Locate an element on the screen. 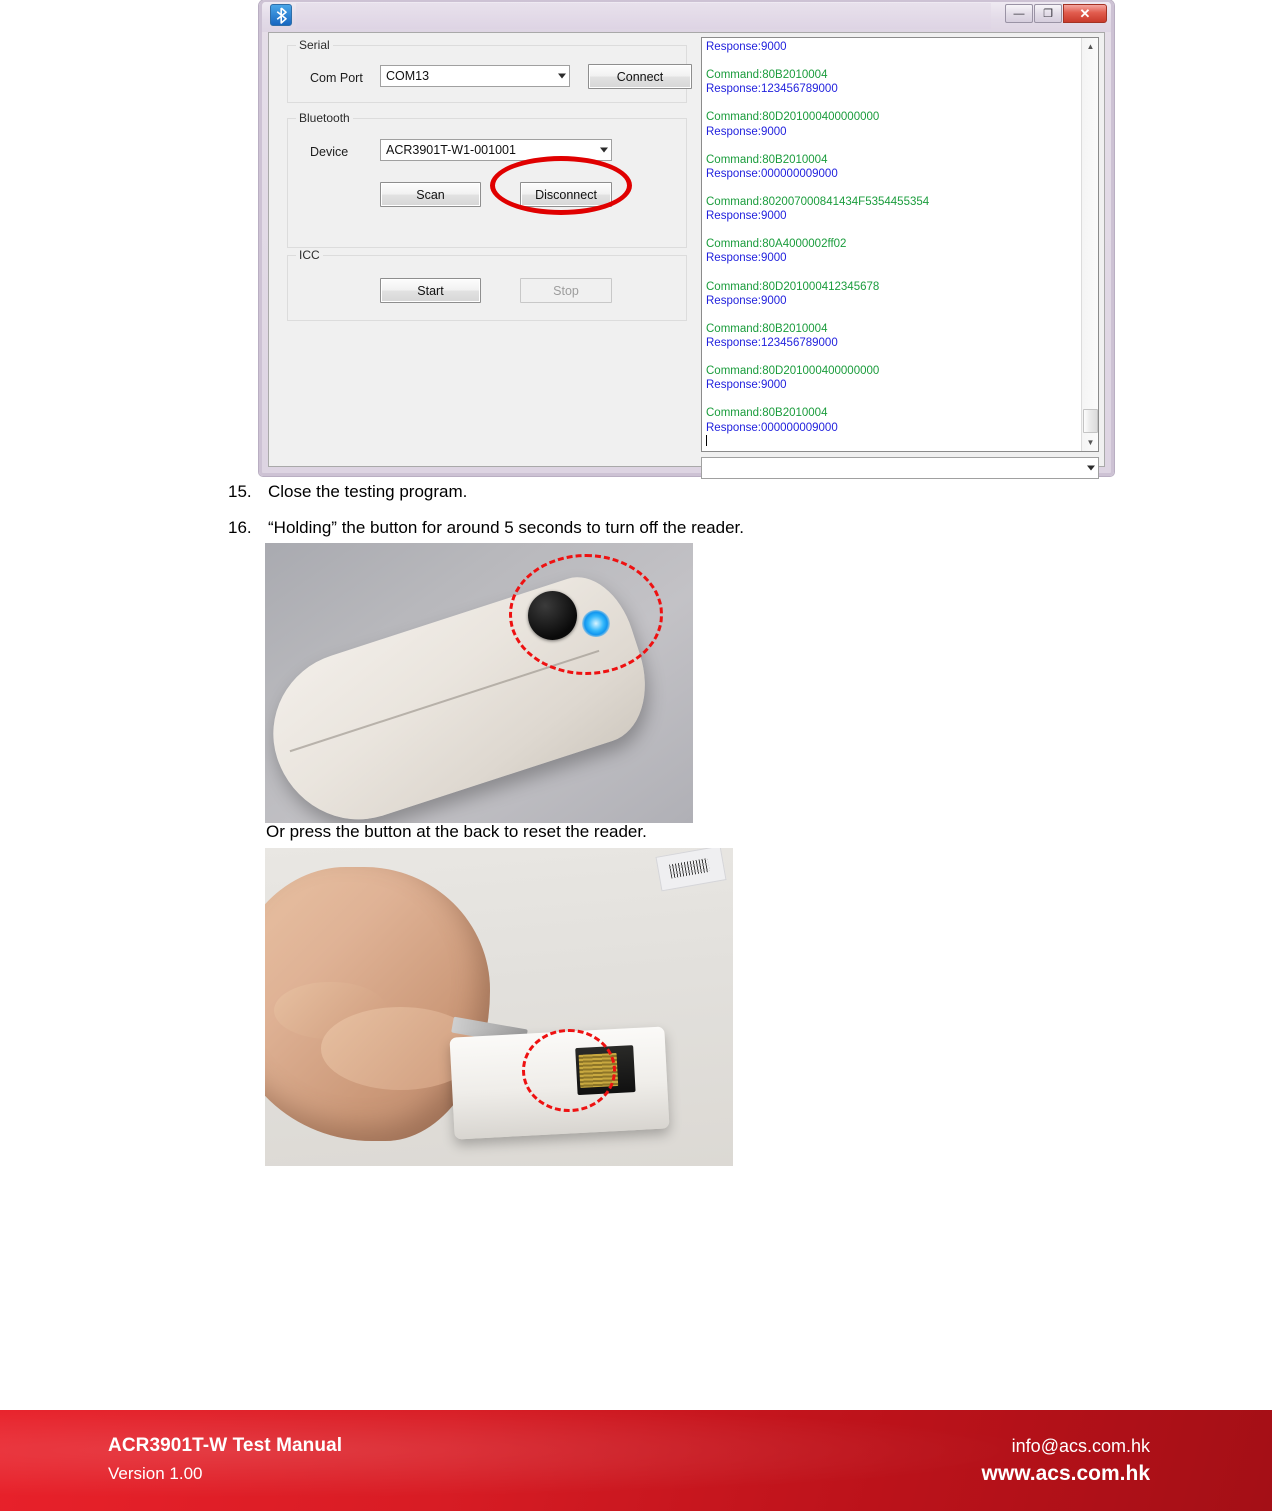 Image resolution: width=1272 pixels, height=1511 pixels. step-15-text: Close the testing program. is located at coordinates (368, 491).